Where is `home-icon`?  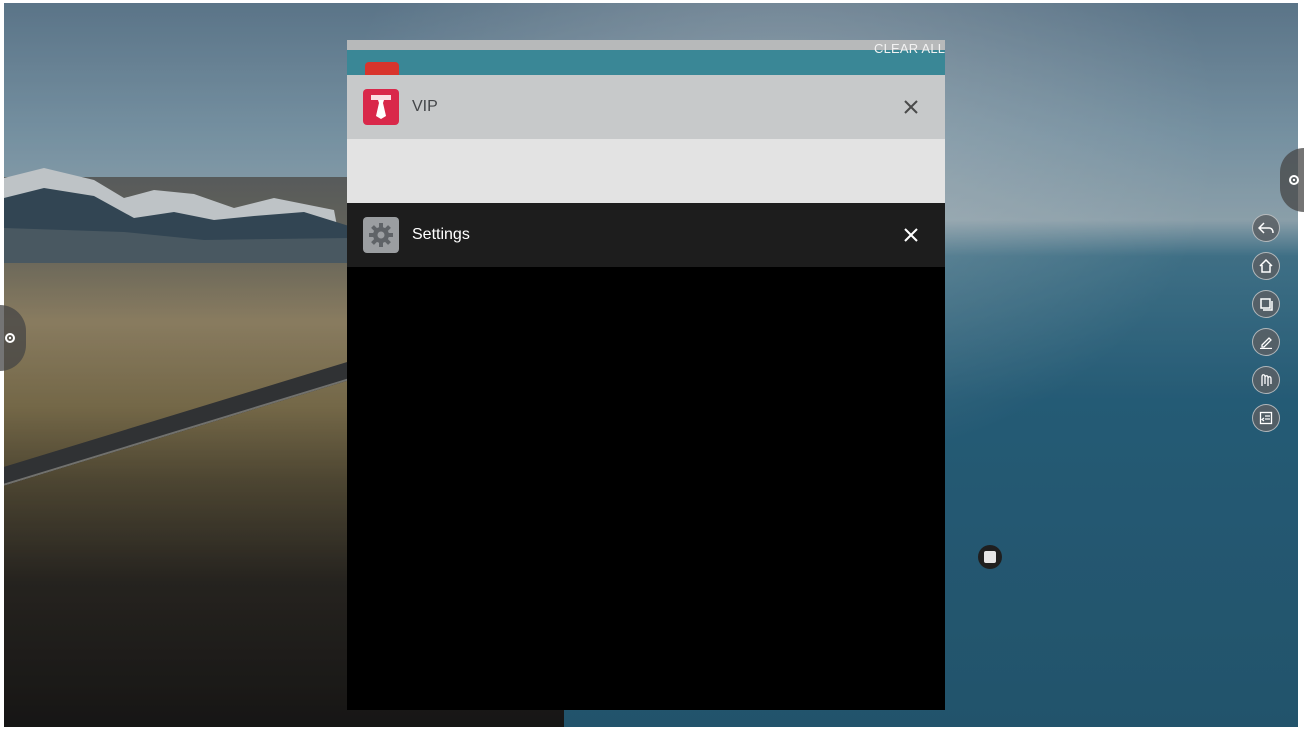 home-icon is located at coordinates (1266, 266).